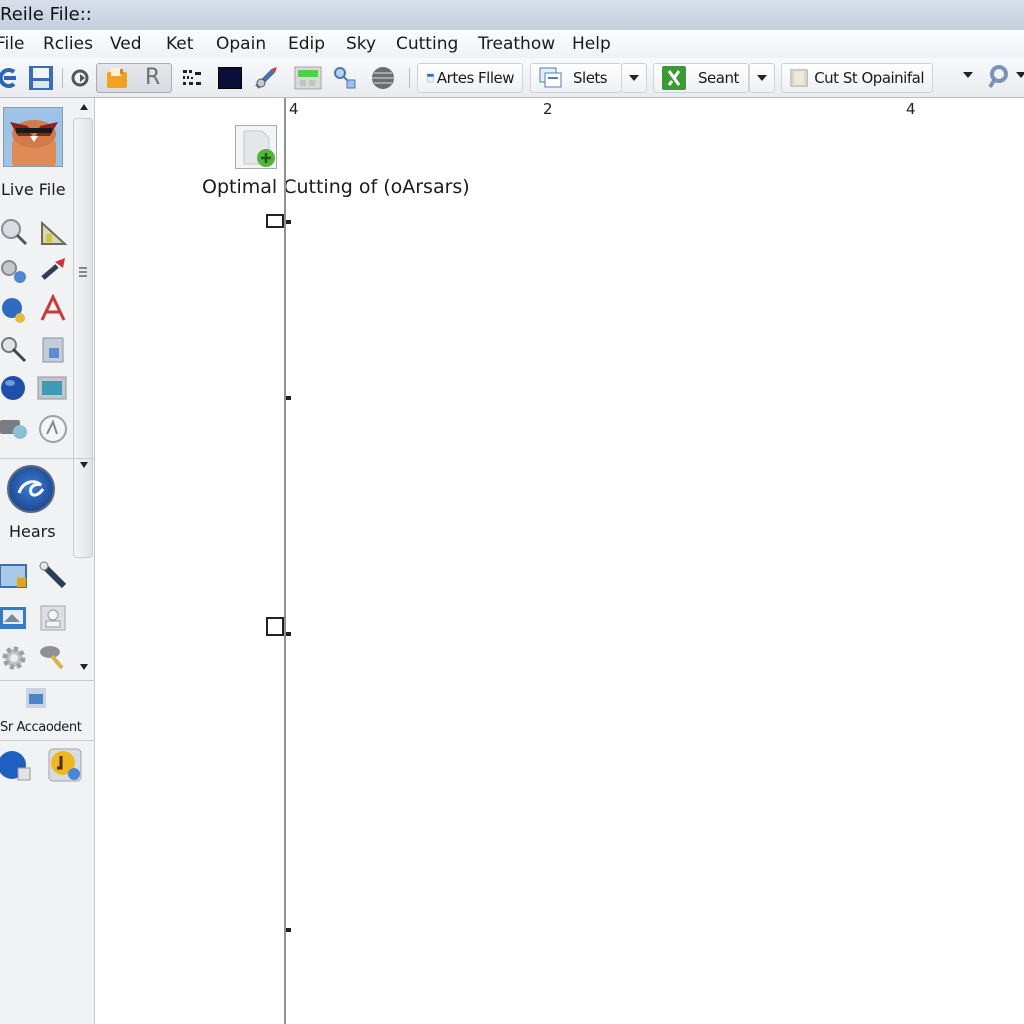 The height and width of the screenshot is (1024, 1024). I want to click on cut-dropdown-chevron-icon, so click(968, 75).